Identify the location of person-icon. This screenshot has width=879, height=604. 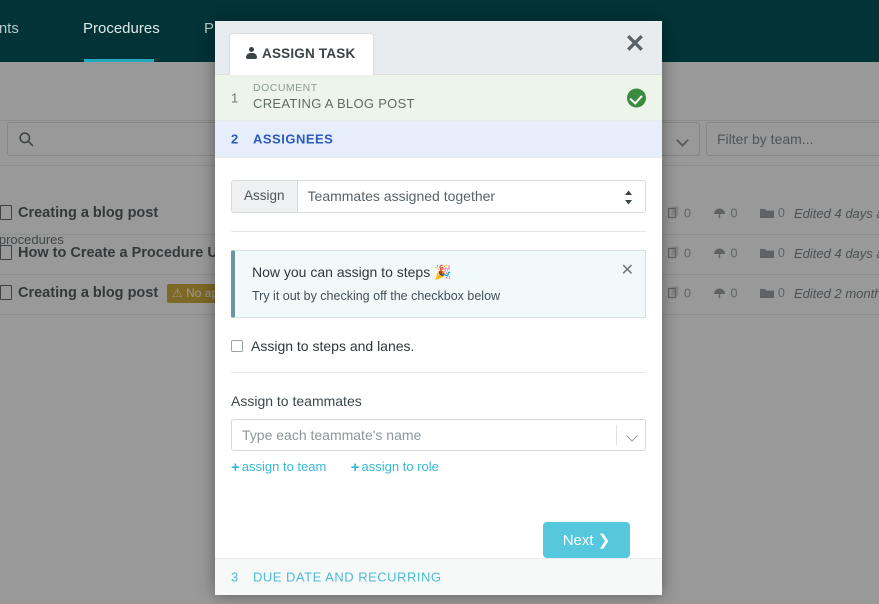
(251, 53).